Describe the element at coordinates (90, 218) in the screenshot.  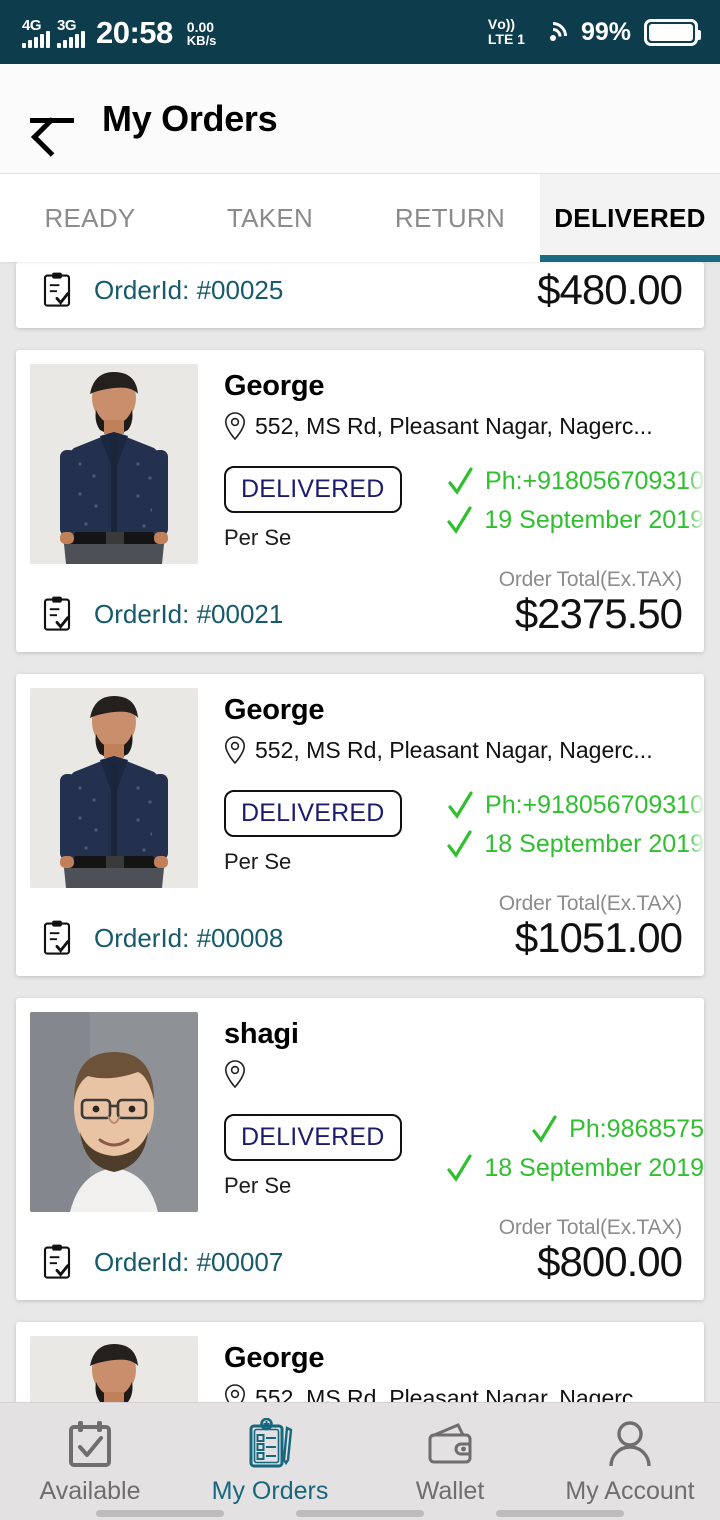
I see `tab-ready: READY` at that location.